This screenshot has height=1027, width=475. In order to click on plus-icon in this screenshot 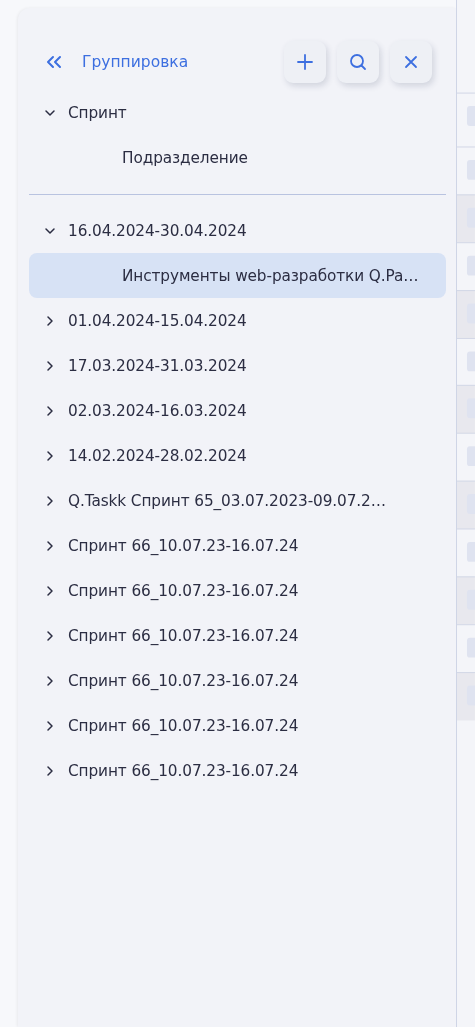, I will do `click(305, 62)`.